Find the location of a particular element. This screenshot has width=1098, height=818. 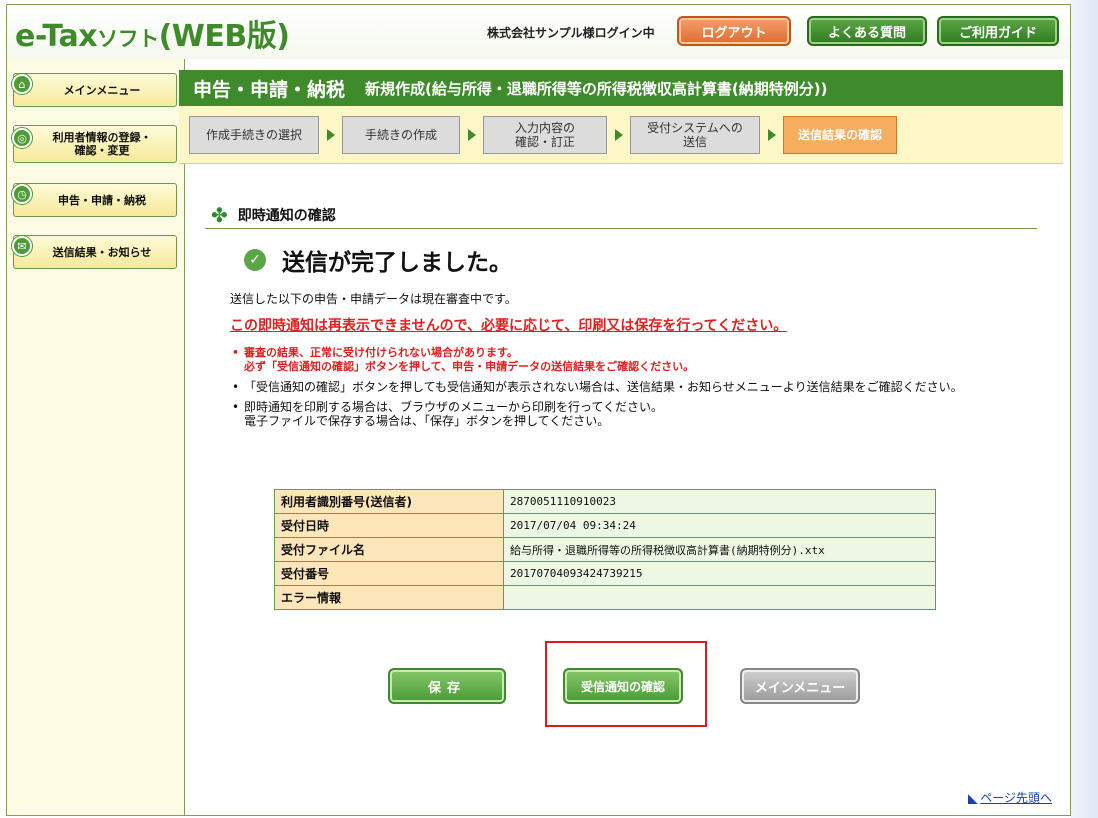

sidebar-item-main-menu: ⌂ メインメニュー is located at coordinates (94, 90).